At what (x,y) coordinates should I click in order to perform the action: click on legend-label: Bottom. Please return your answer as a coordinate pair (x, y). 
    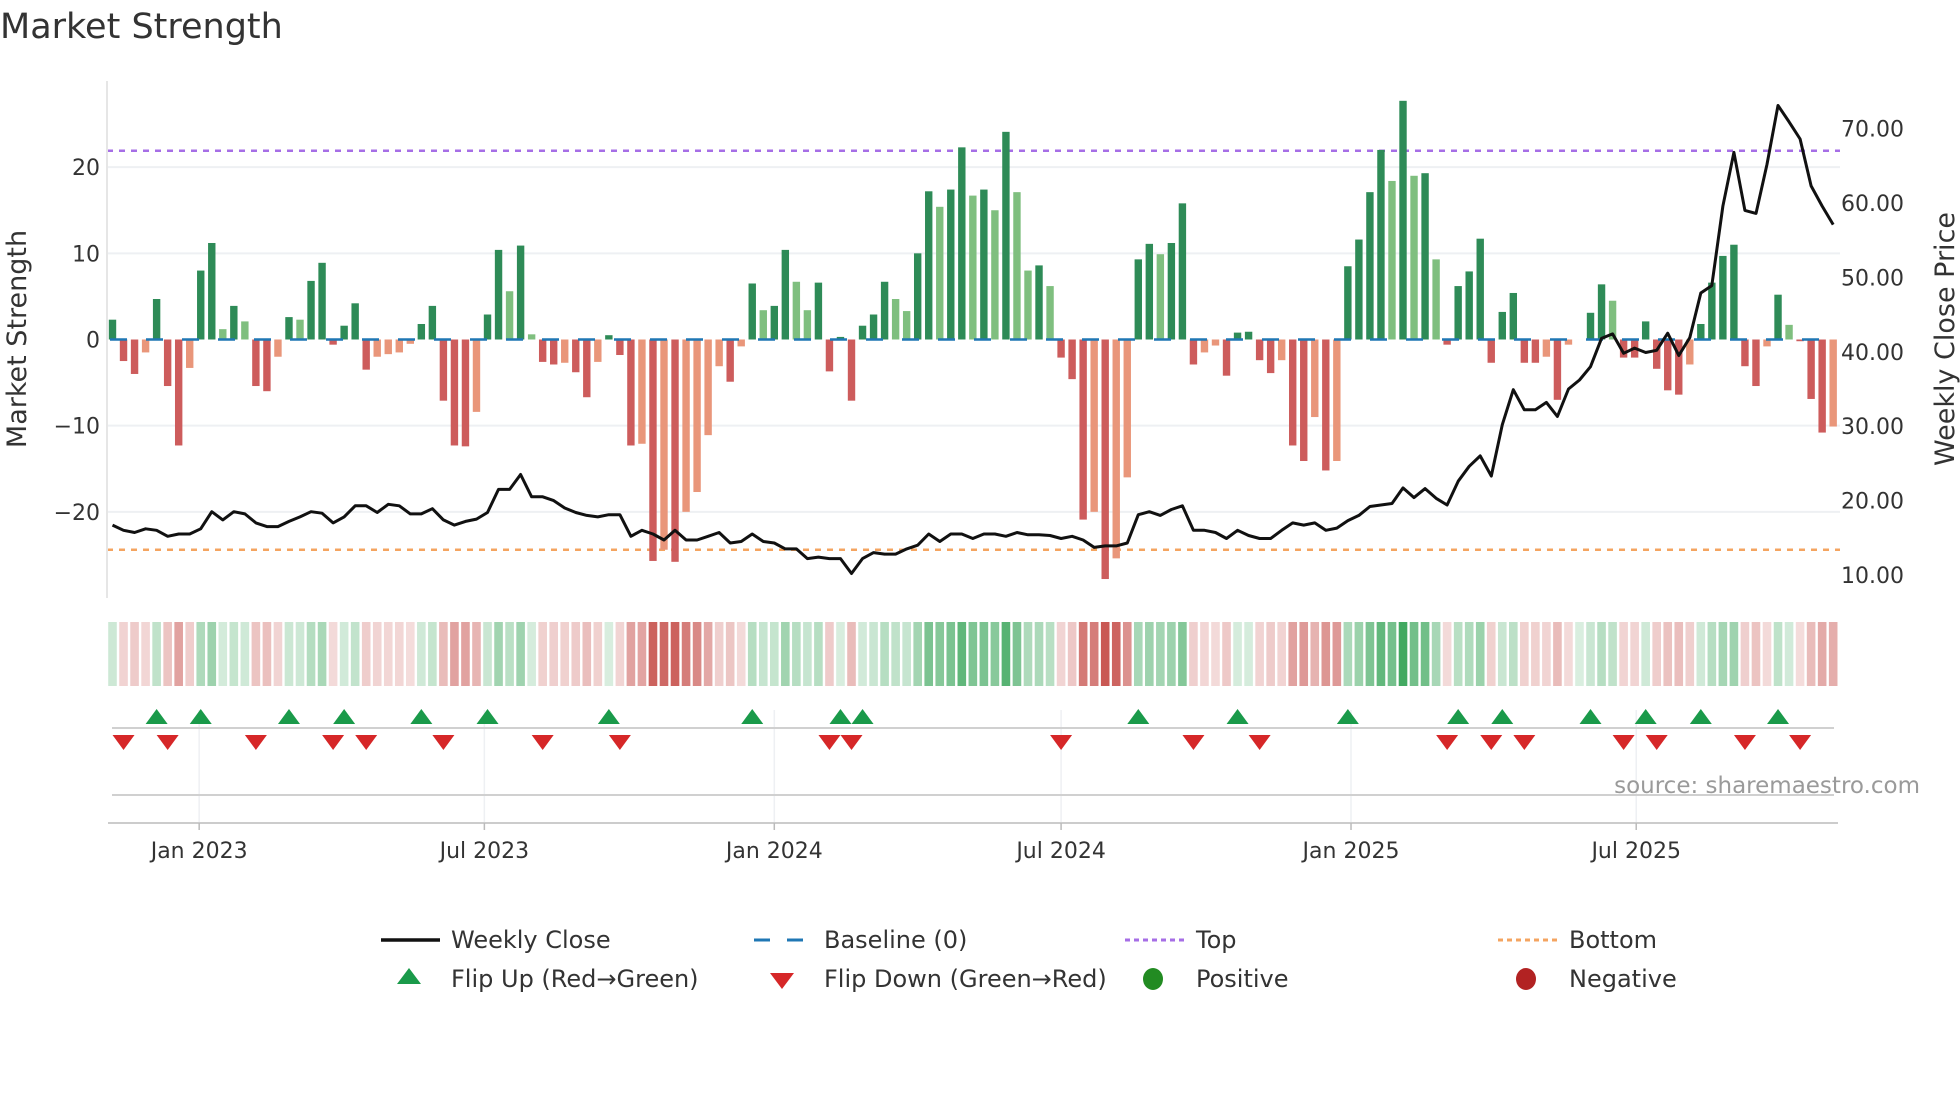
    Looking at the image, I should click on (1613, 940).